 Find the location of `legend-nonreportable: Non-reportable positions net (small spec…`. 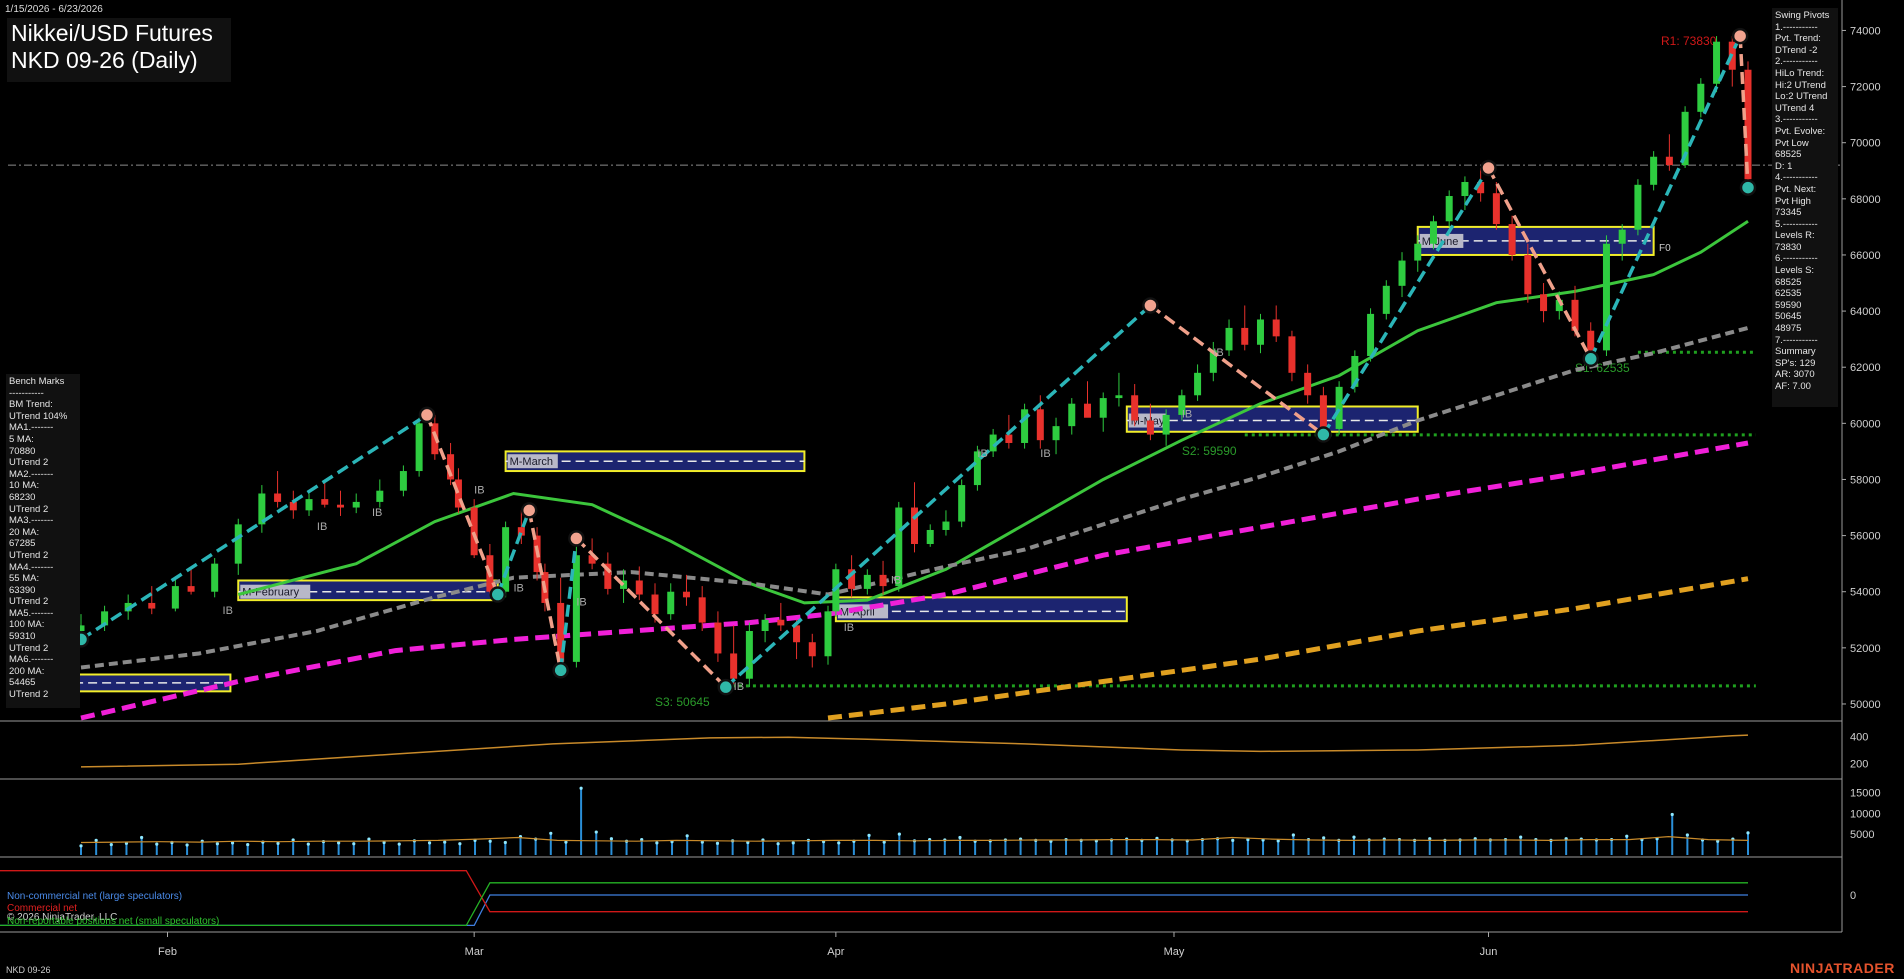

legend-nonreportable: Non-reportable positions net (small spec… is located at coordinates (113, 921).